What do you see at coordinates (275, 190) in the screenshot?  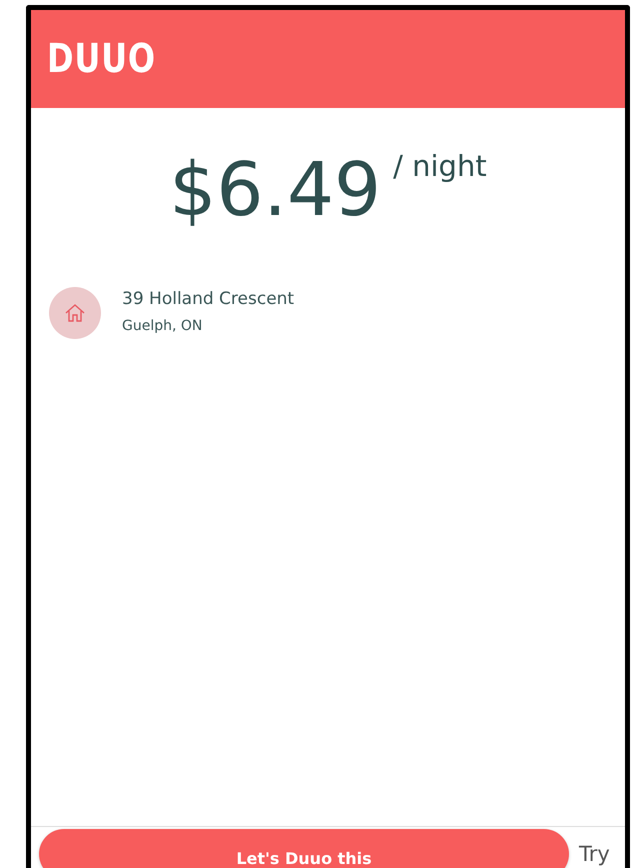 I see `price-amount: $6.49` at bounding box center [275, 190].